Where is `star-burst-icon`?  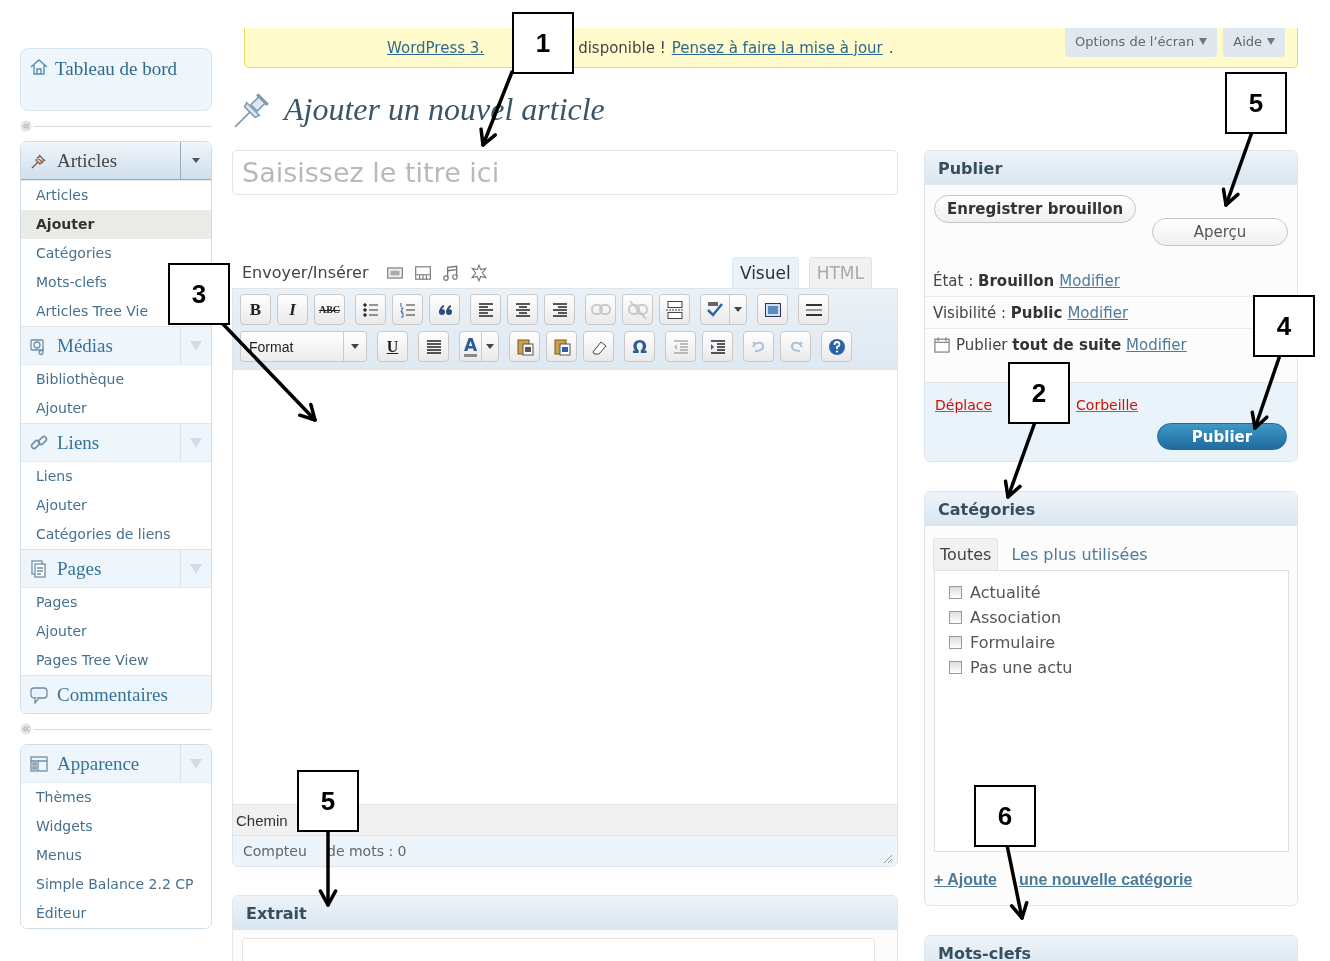
star-burst-icon is located at coordinates (479, 273).